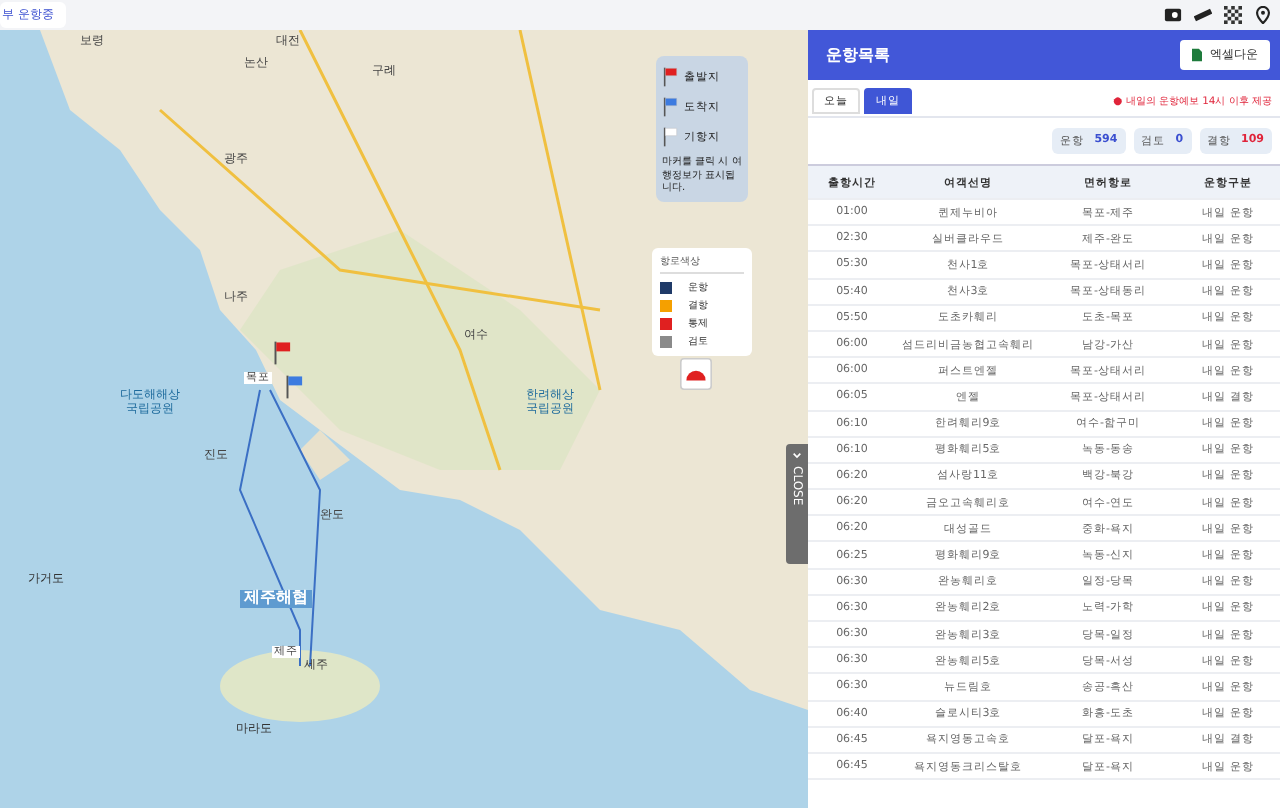 Image resolution: width=1280 pixels, height=808 pixels. What do you see at coordinates (797, 457) in the screenshot?
I see `chevron-icon` at bounding box center [797, 457].